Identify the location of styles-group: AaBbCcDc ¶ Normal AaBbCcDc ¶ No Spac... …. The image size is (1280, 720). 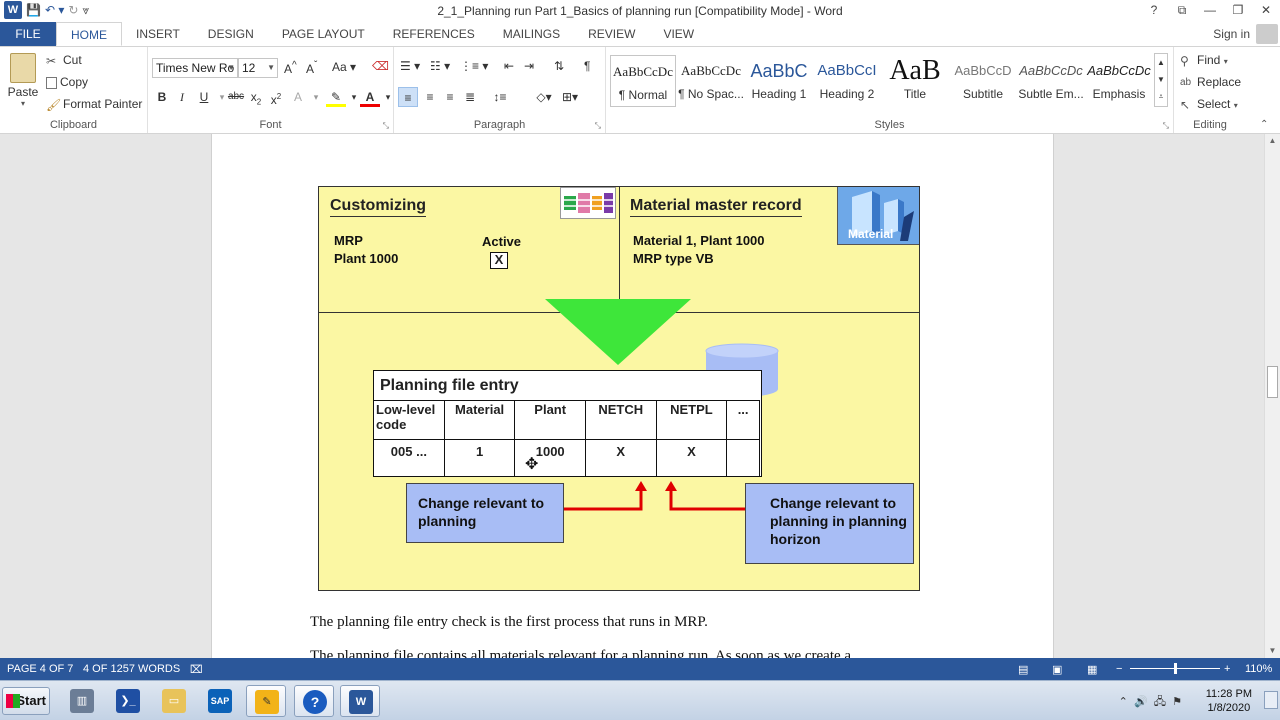
(890, 90).